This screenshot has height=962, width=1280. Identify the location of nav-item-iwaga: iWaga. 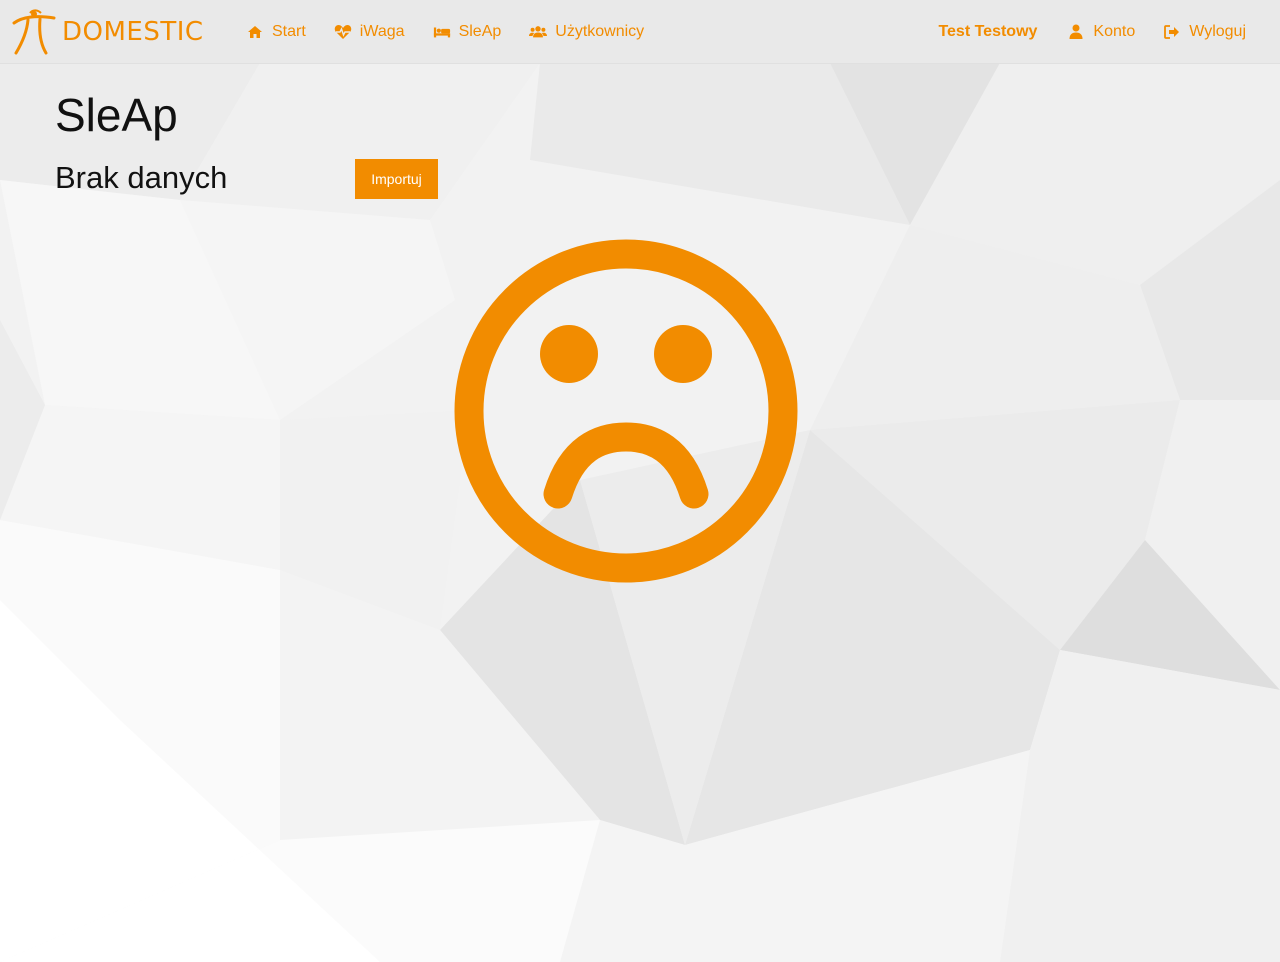
(369, 31).